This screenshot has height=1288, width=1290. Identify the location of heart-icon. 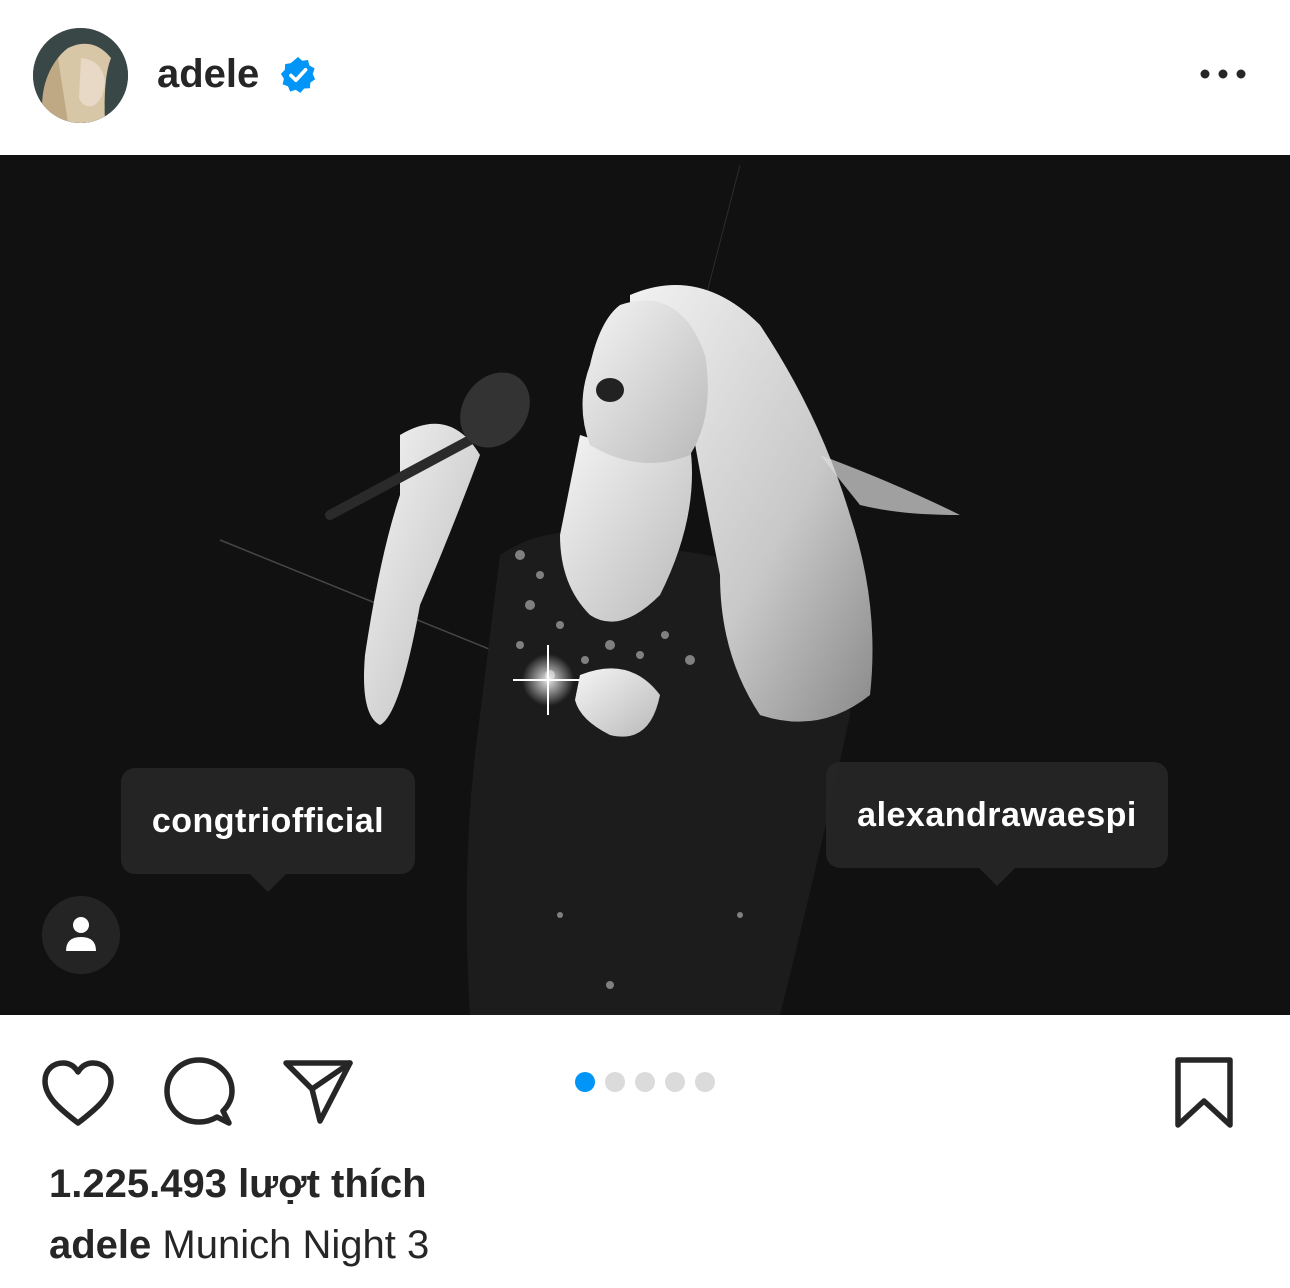
(78, 1094).